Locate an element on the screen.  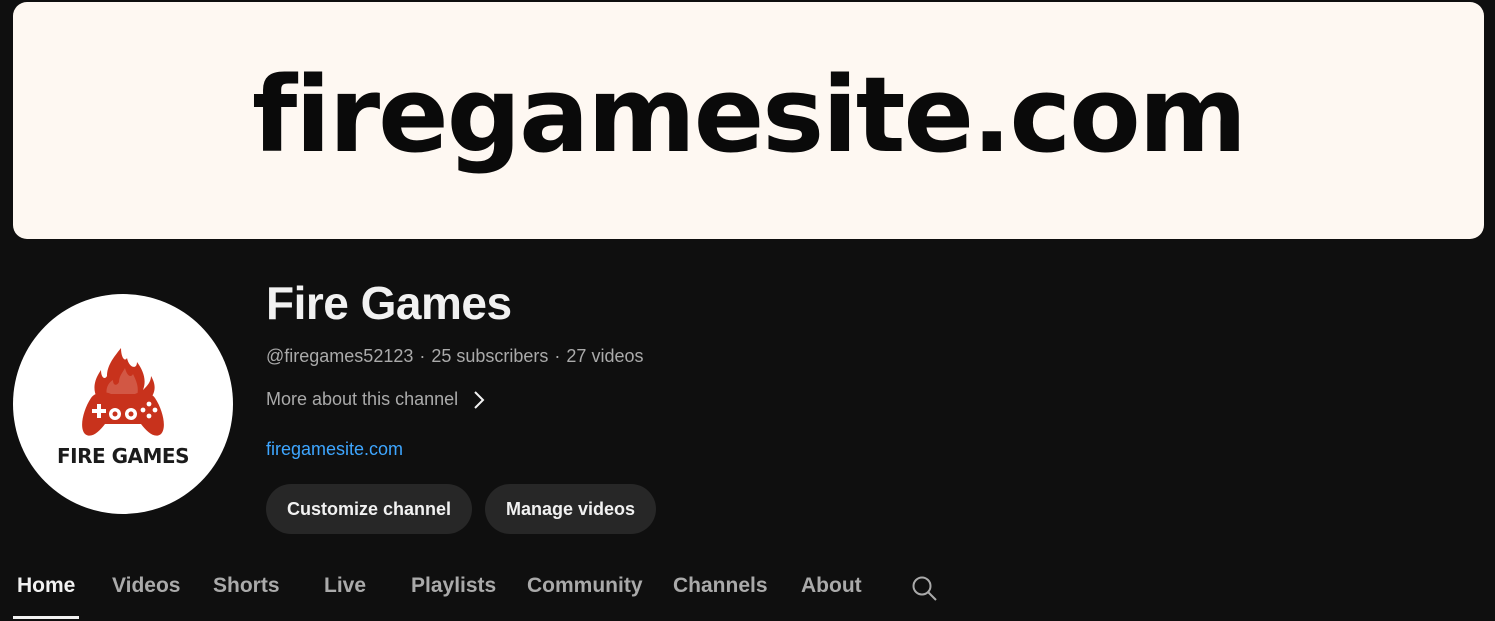
video-count: 27 videos is located at coordinates (605, 356).